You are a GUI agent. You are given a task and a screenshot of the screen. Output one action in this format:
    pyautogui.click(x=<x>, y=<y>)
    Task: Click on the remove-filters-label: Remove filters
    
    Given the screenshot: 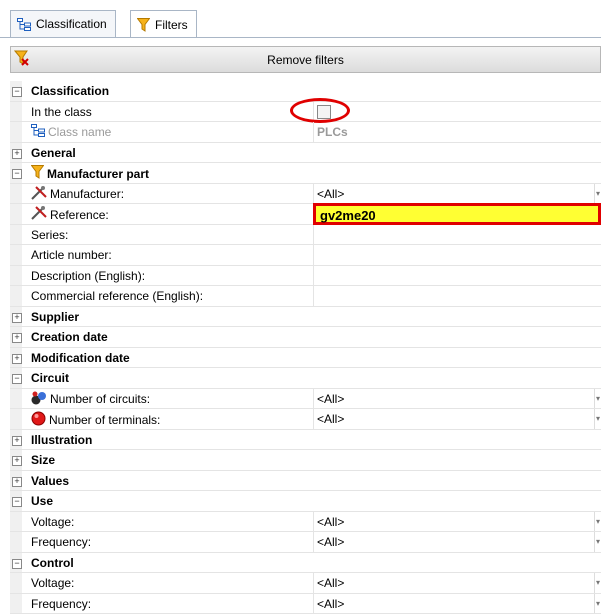 What is the action you would take?
    pyautogui.click(x=305, y=60)
    